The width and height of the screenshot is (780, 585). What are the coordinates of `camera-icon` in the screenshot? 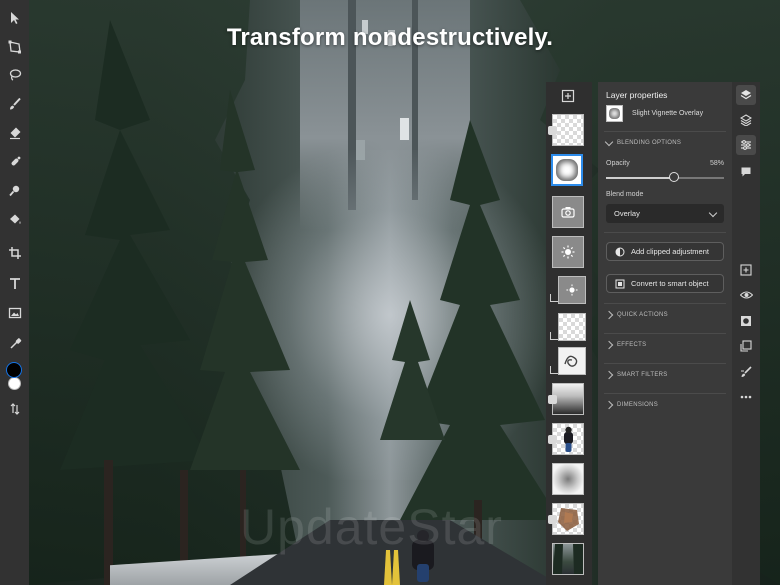 It's located at (568, 212).